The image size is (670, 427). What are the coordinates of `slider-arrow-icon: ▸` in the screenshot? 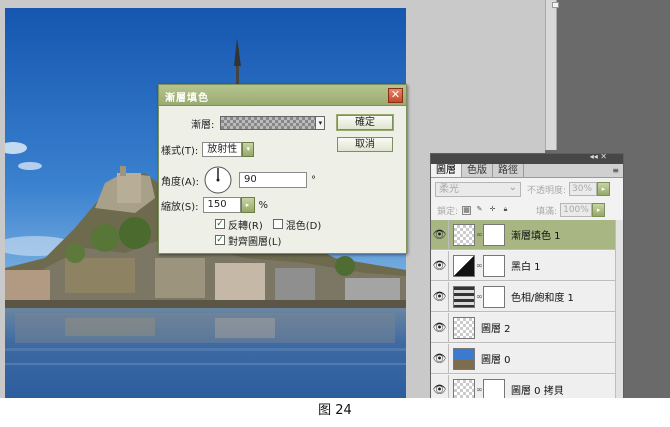 It's located at (247, 205).